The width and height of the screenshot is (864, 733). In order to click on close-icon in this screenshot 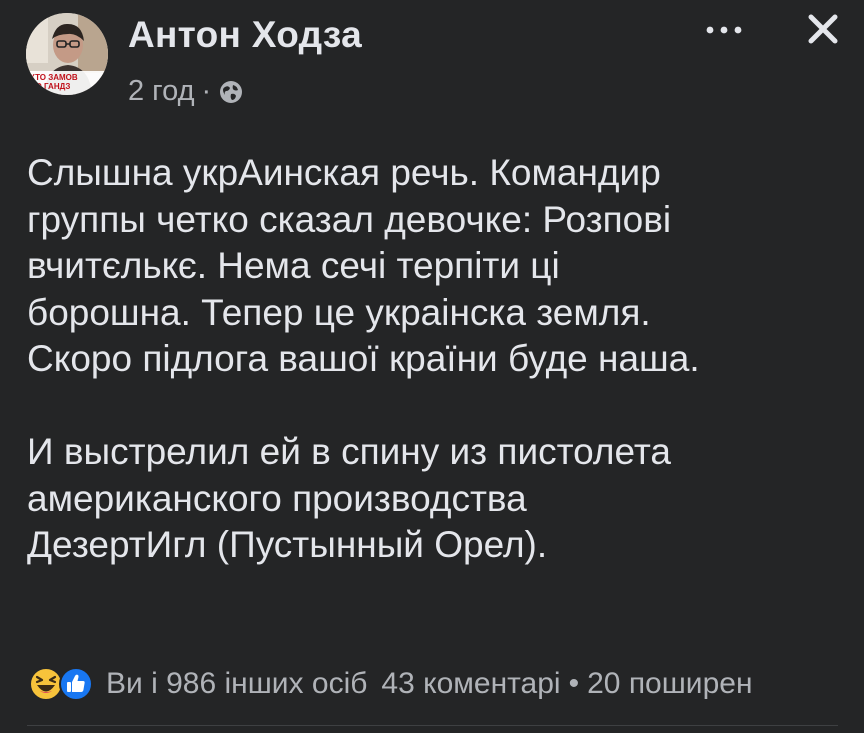, I will do `click(823, 29)`.